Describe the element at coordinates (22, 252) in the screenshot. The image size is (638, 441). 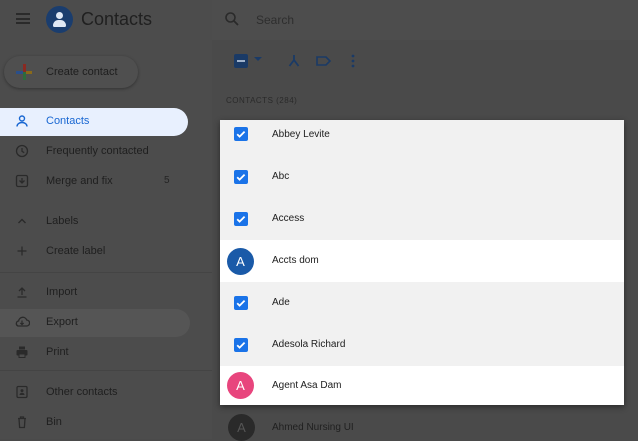
I see `add-icon` at that location.